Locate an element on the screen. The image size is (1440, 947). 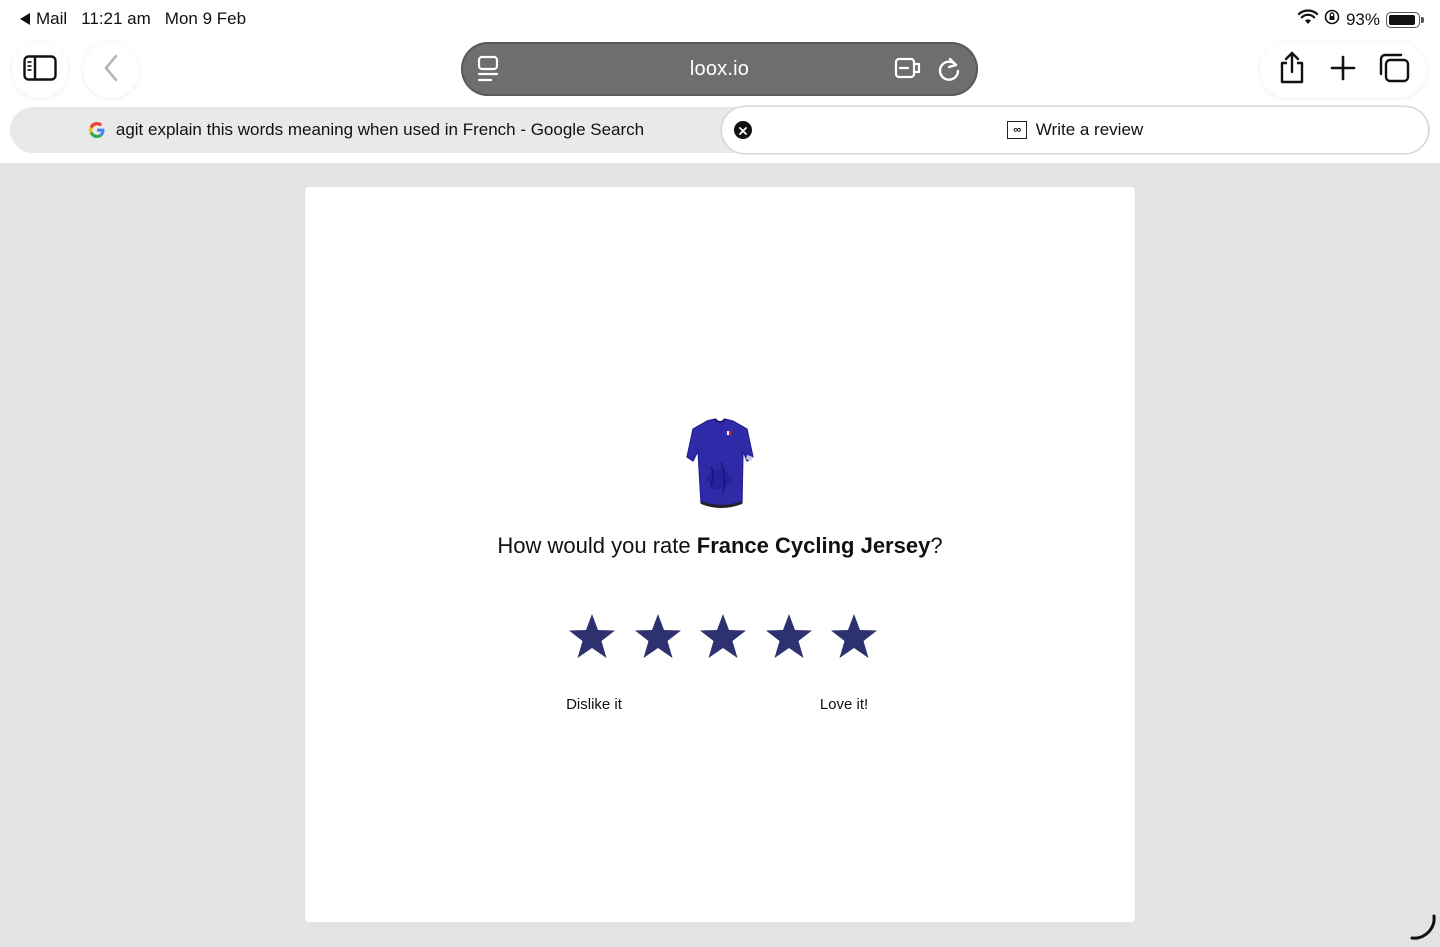
status-bar: Mail 11:21 am Mon 9 Feb 93% is located at coordinates (720, 20).